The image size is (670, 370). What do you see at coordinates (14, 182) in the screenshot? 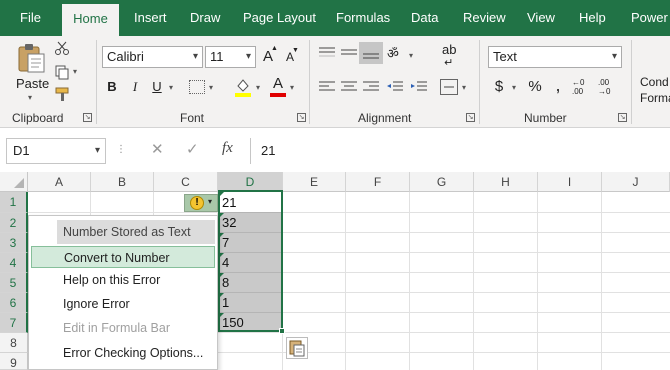
I see `select-all-corner` at bounding box center [14, 182].